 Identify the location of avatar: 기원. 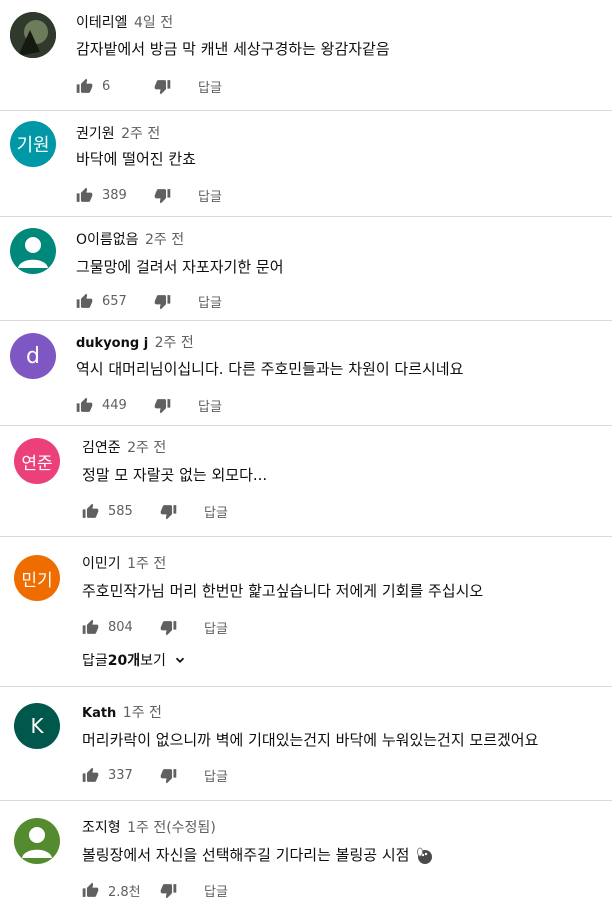
(33, 144).